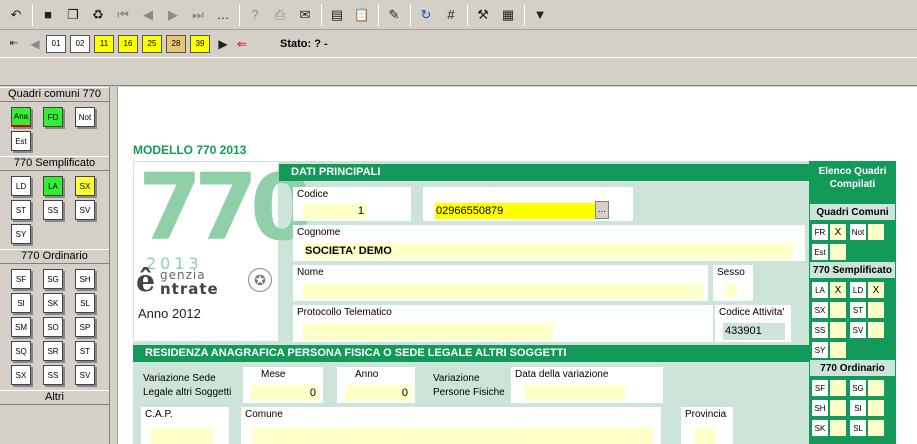 The height and width of the screenshot is (444, 917). Describe the element at coordinates (85, 327) in the screenshot. I see `sidebar-button-sp: SP` at that location.